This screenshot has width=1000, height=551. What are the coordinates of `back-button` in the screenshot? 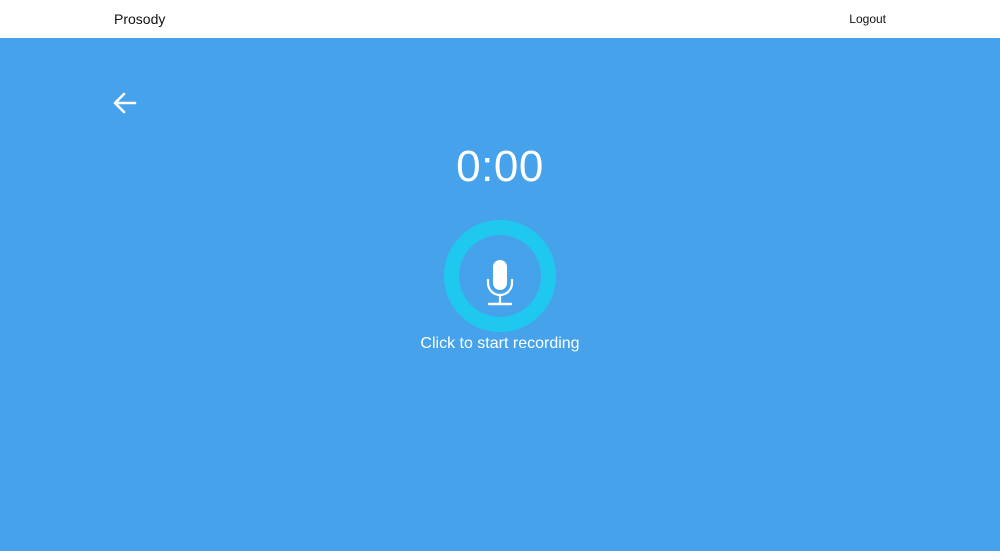 It's located at (125, 103).